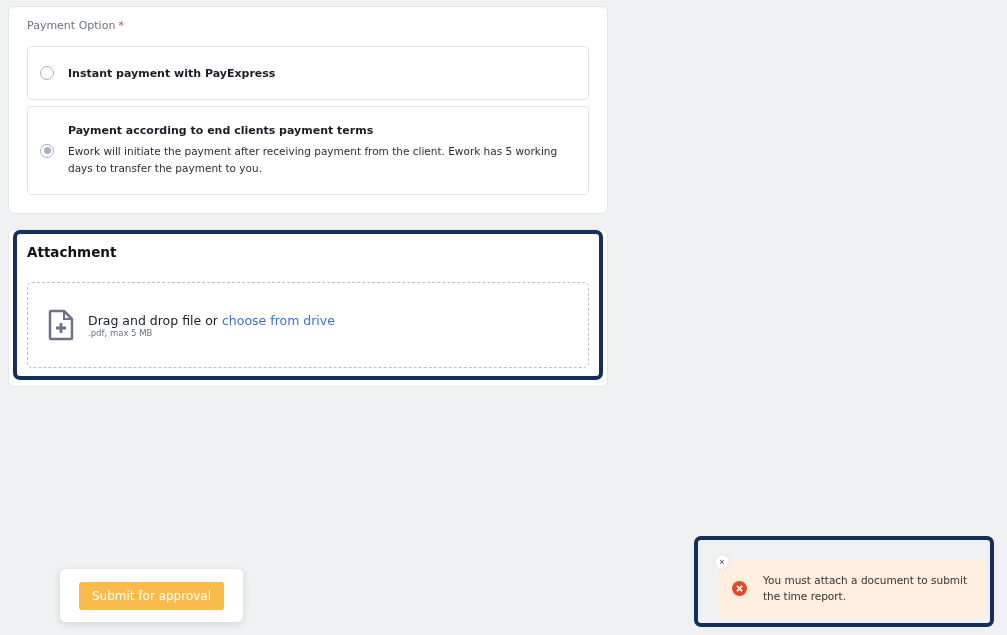 This screenshot has height=635, width=1007. I want to click on option-title: Payment according to end clients payment terms, so click(221, 130).